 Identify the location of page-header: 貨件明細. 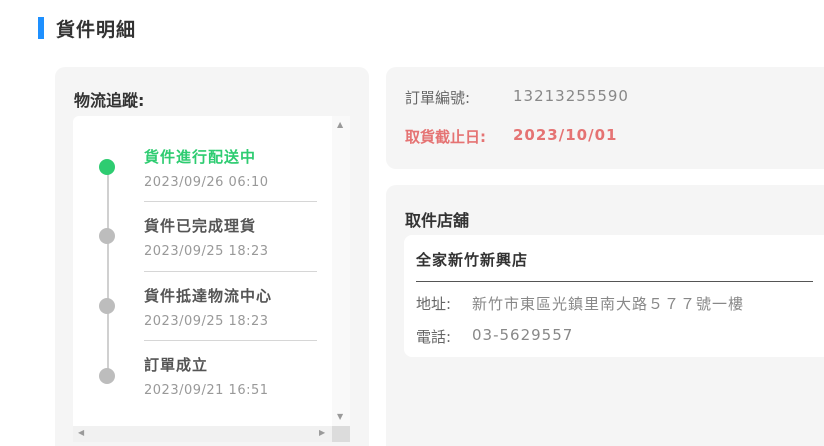
(87, 28).